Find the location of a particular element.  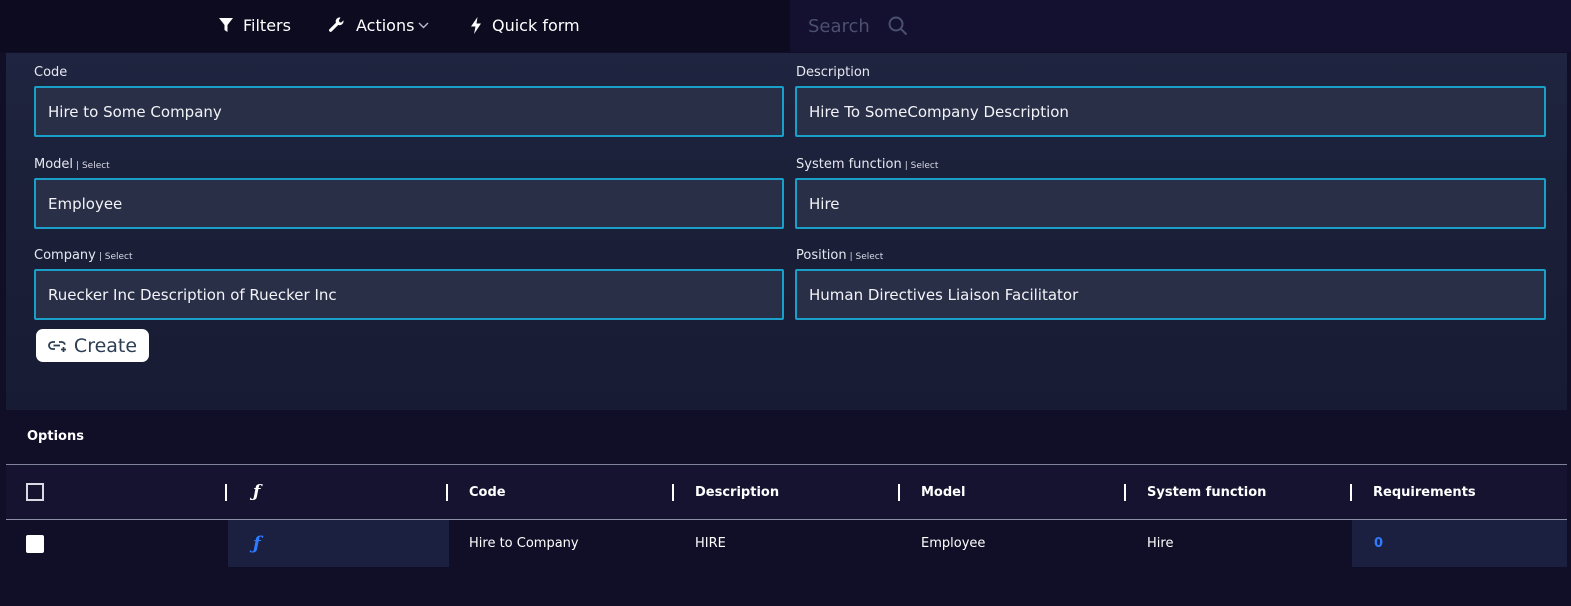

fx-header-icon: ƒ is located at coordinates (257, 492).